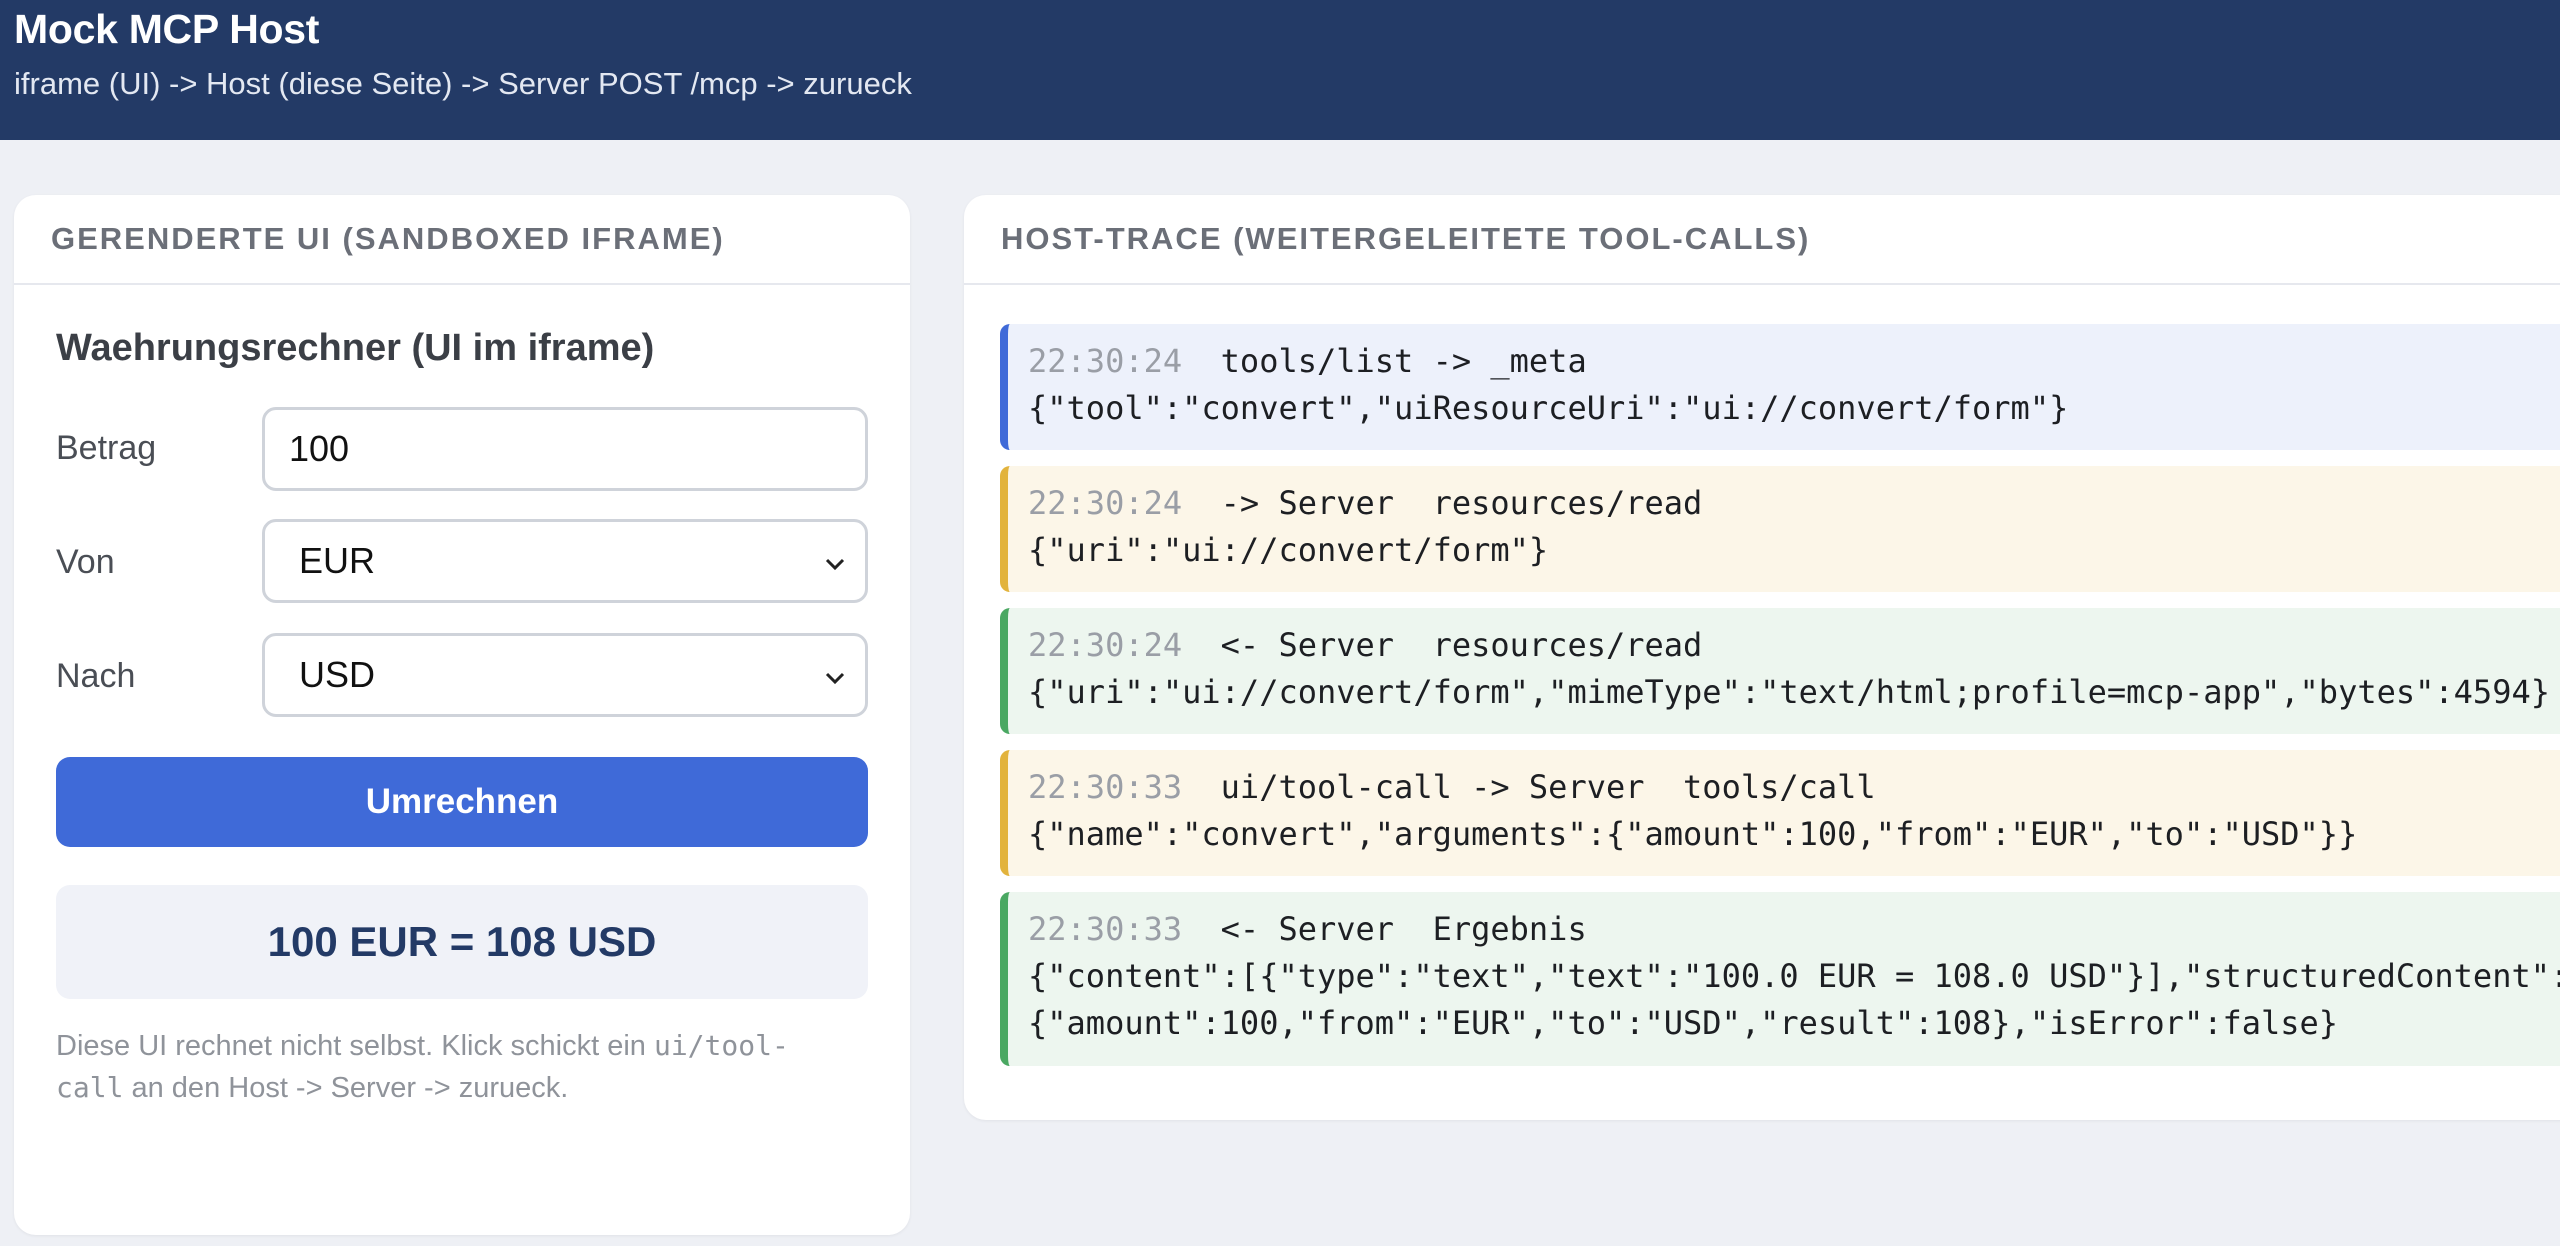  Describe the element at coordinates (319, 448) in the screenshot. I see `amount-input-value: 100` at that location.